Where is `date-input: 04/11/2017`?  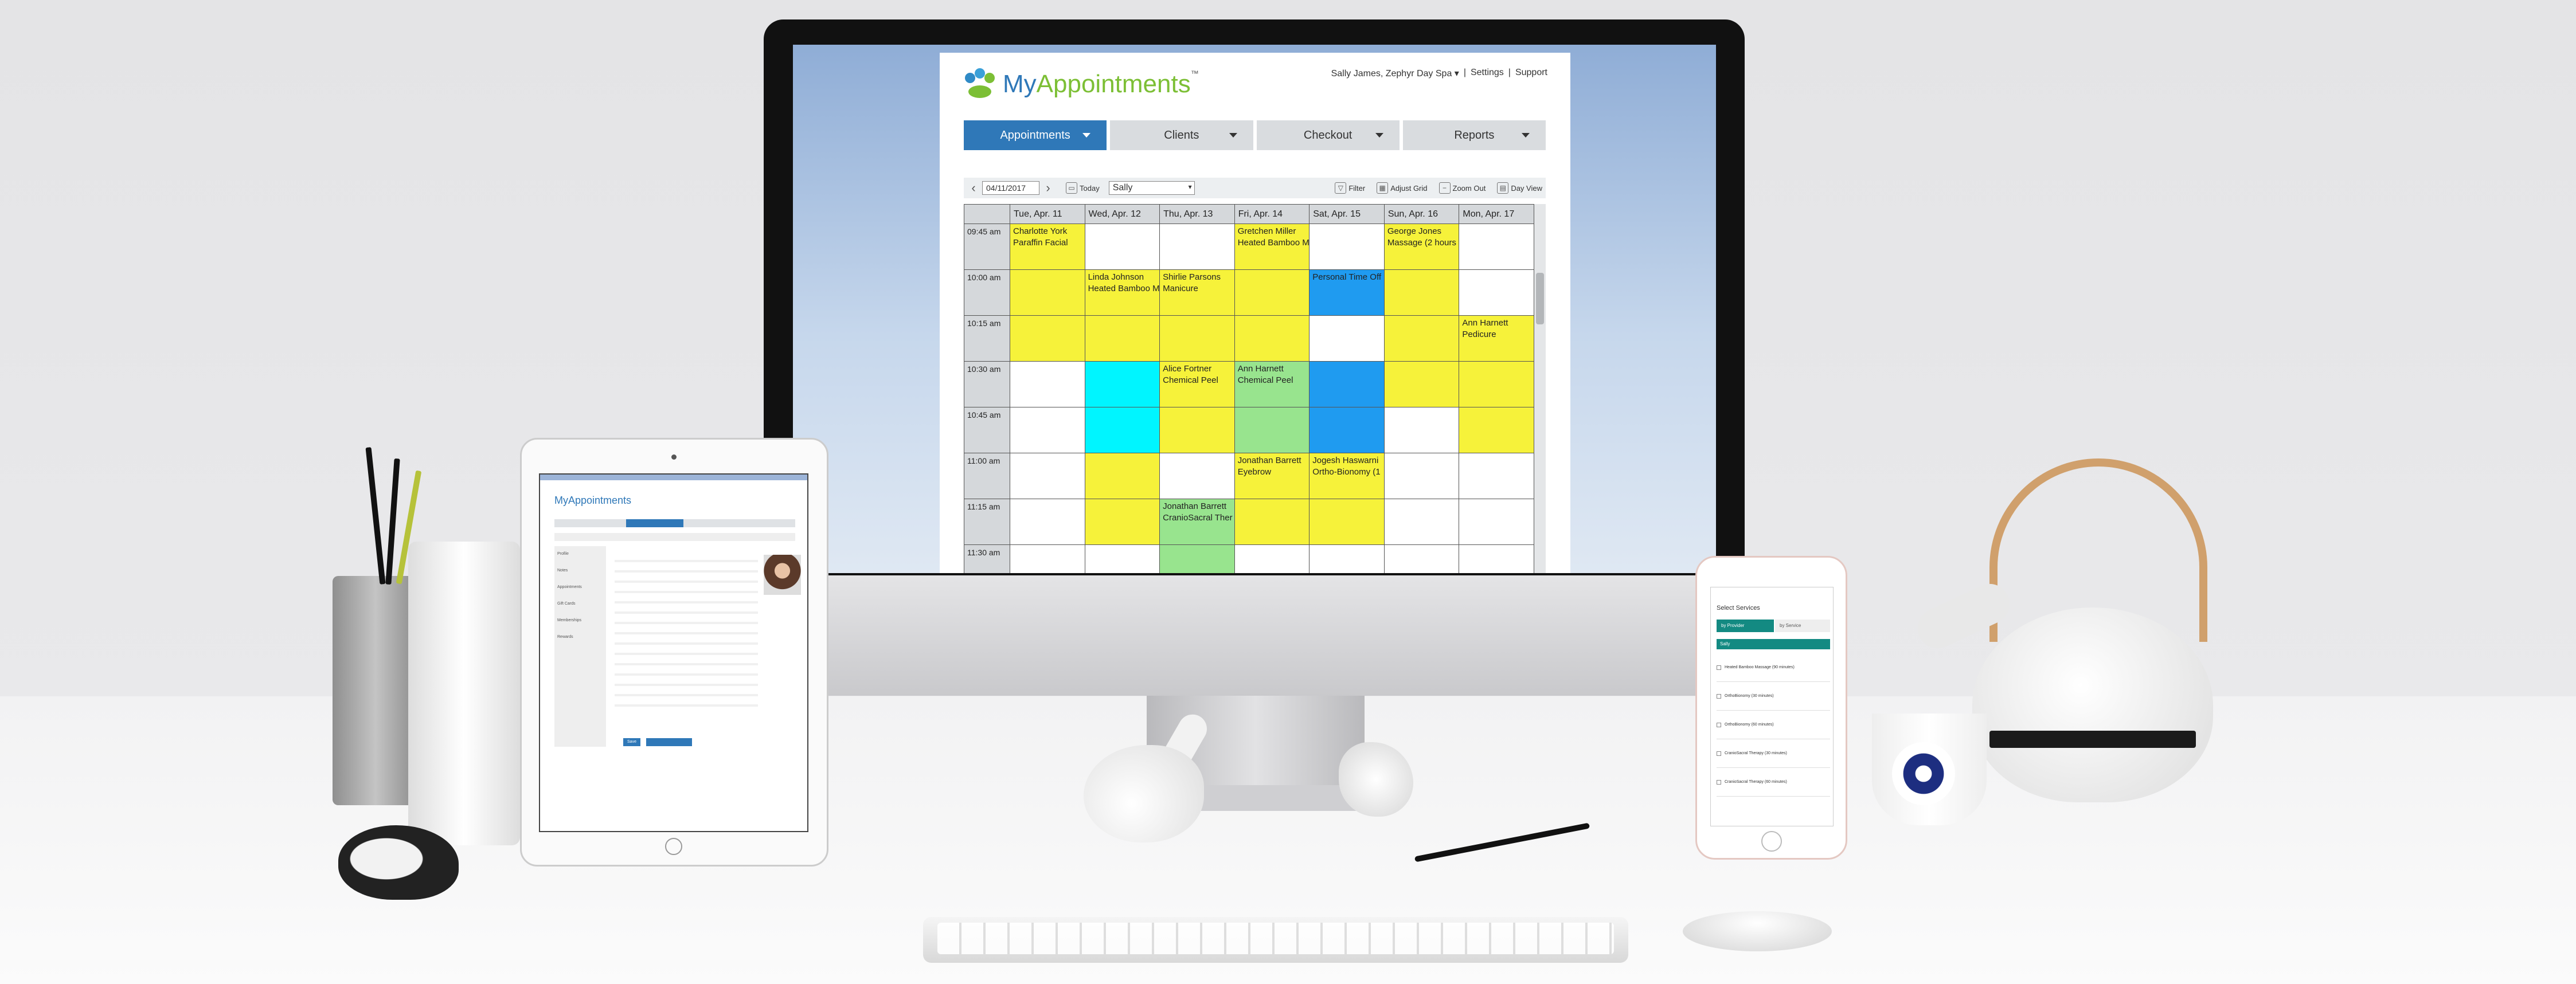
date-input: 04/11/2017 is located at coordinates (1010, 188).